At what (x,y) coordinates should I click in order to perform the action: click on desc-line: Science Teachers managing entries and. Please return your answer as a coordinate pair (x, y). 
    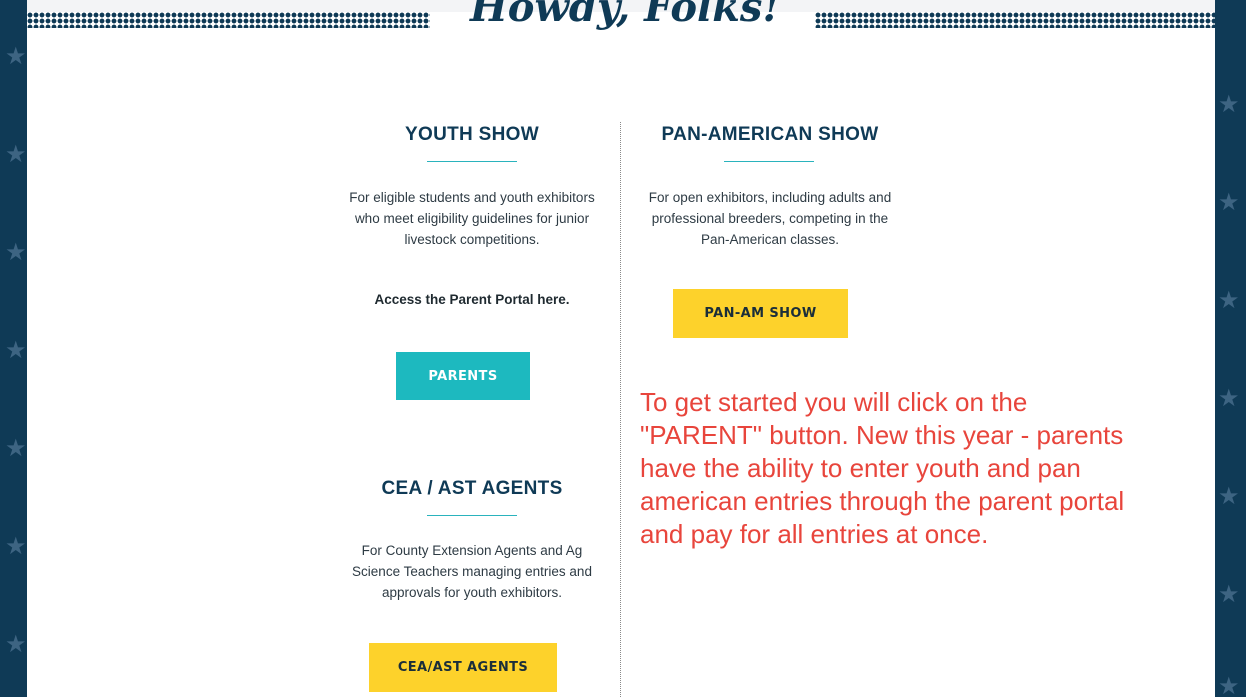
    Looking at the image, I should click on (472, 571).